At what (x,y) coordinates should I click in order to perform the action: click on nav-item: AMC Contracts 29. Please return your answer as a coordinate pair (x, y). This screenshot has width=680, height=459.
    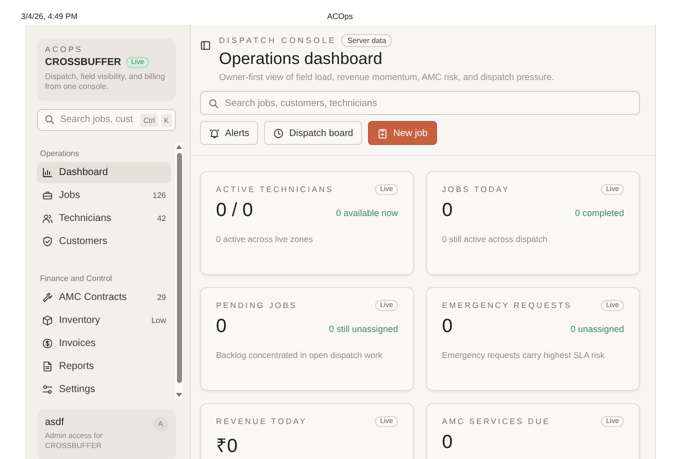
    Looking at the image, I should click on (104, 297).